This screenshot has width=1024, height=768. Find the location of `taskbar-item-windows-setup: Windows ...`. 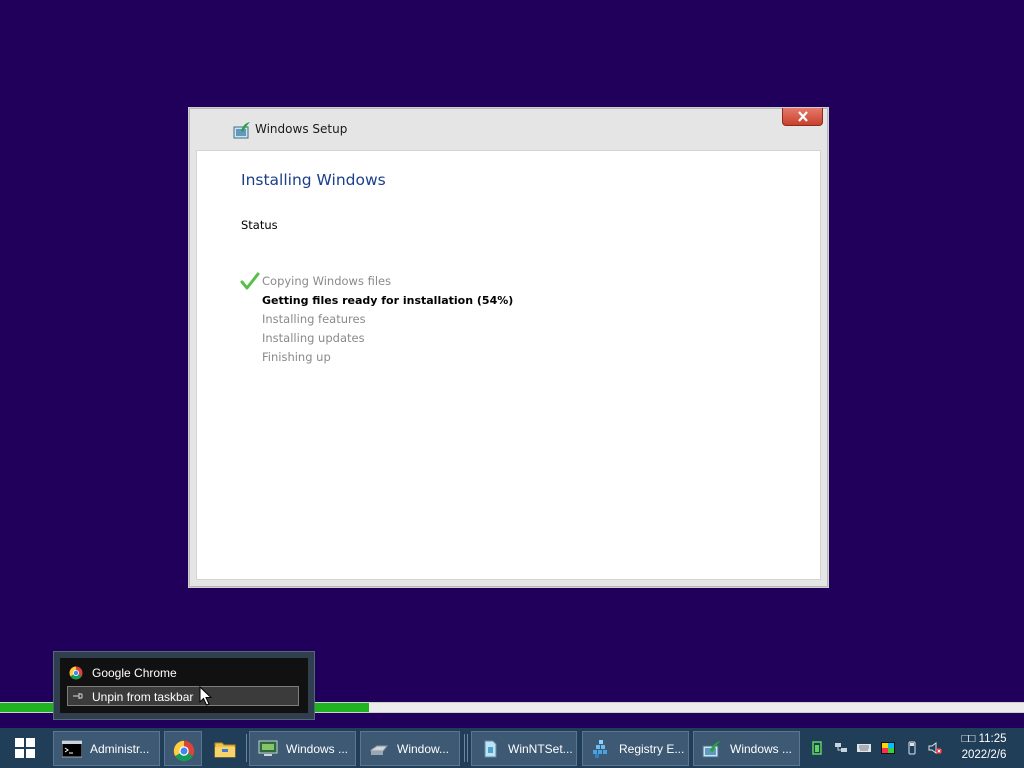

taskbar-item-windows-setup: Windows ... is located at coordinates (746, 748).